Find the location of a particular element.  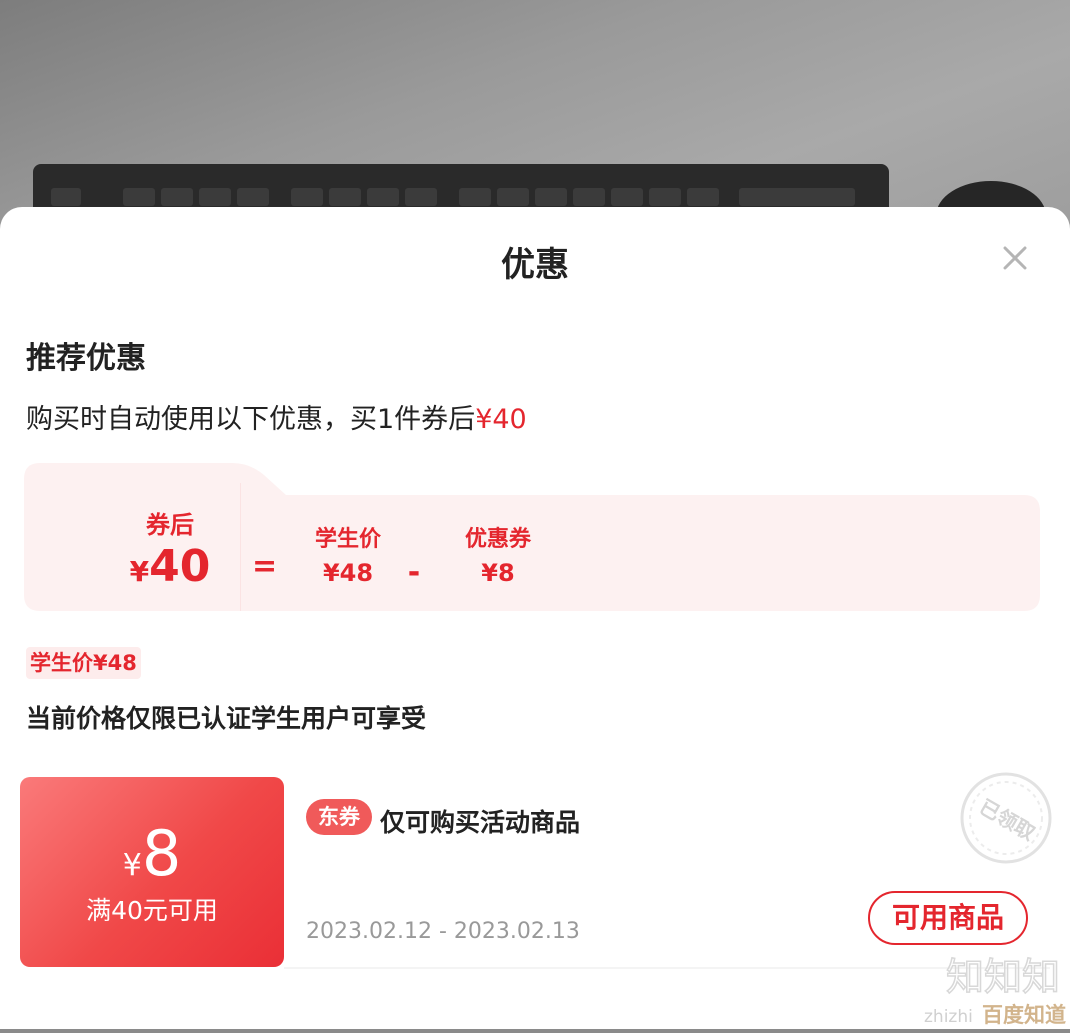

available-products-button: 可用商品 is located at coordinates (948, 918).